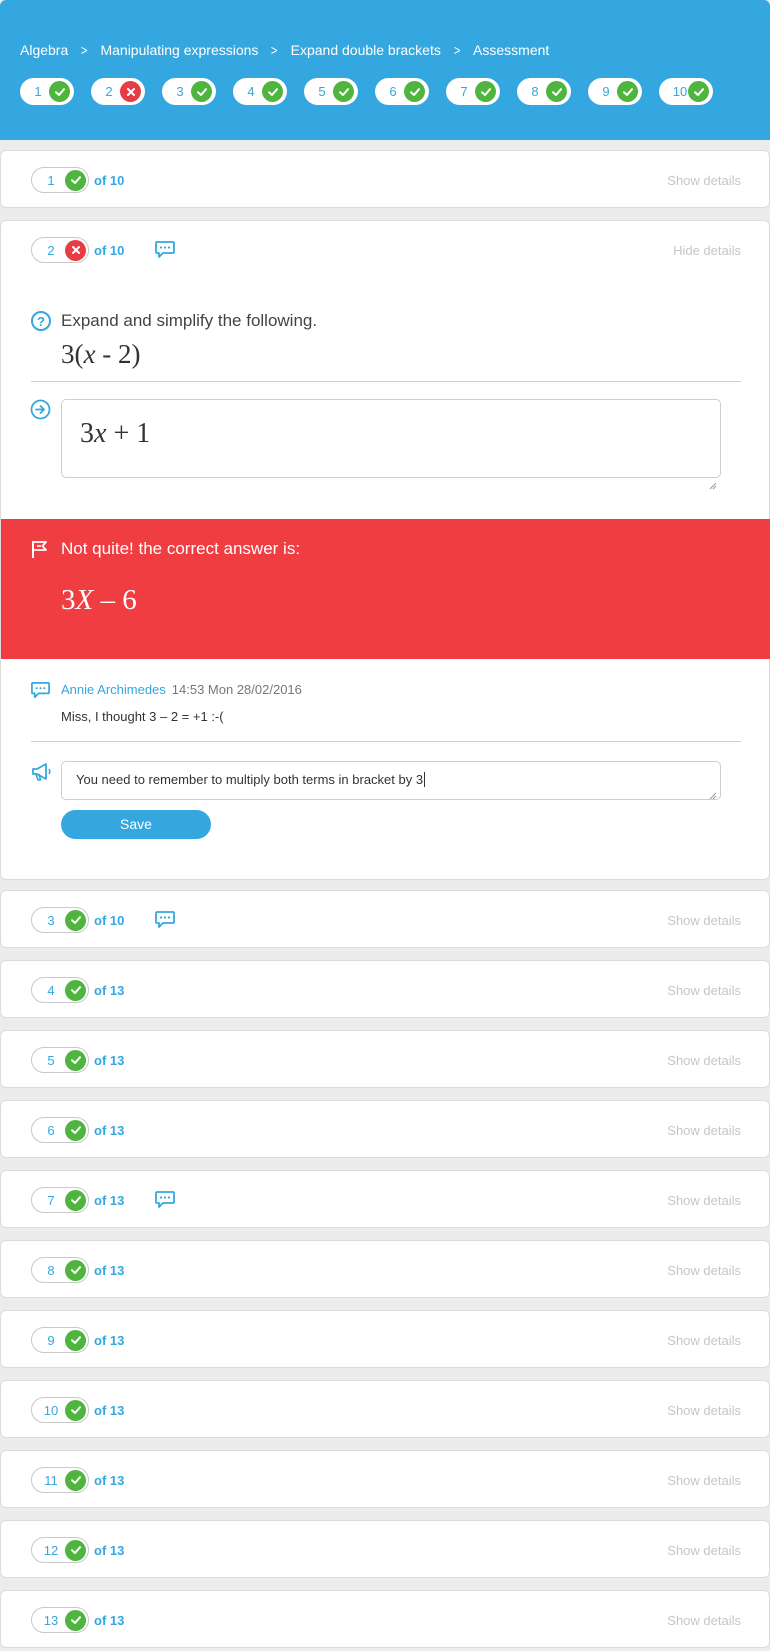  What do you see at coordinates (113, 689) in the screenshot?
I see `comment-author: Annie Archimedes` at bounding box center [113, 689].